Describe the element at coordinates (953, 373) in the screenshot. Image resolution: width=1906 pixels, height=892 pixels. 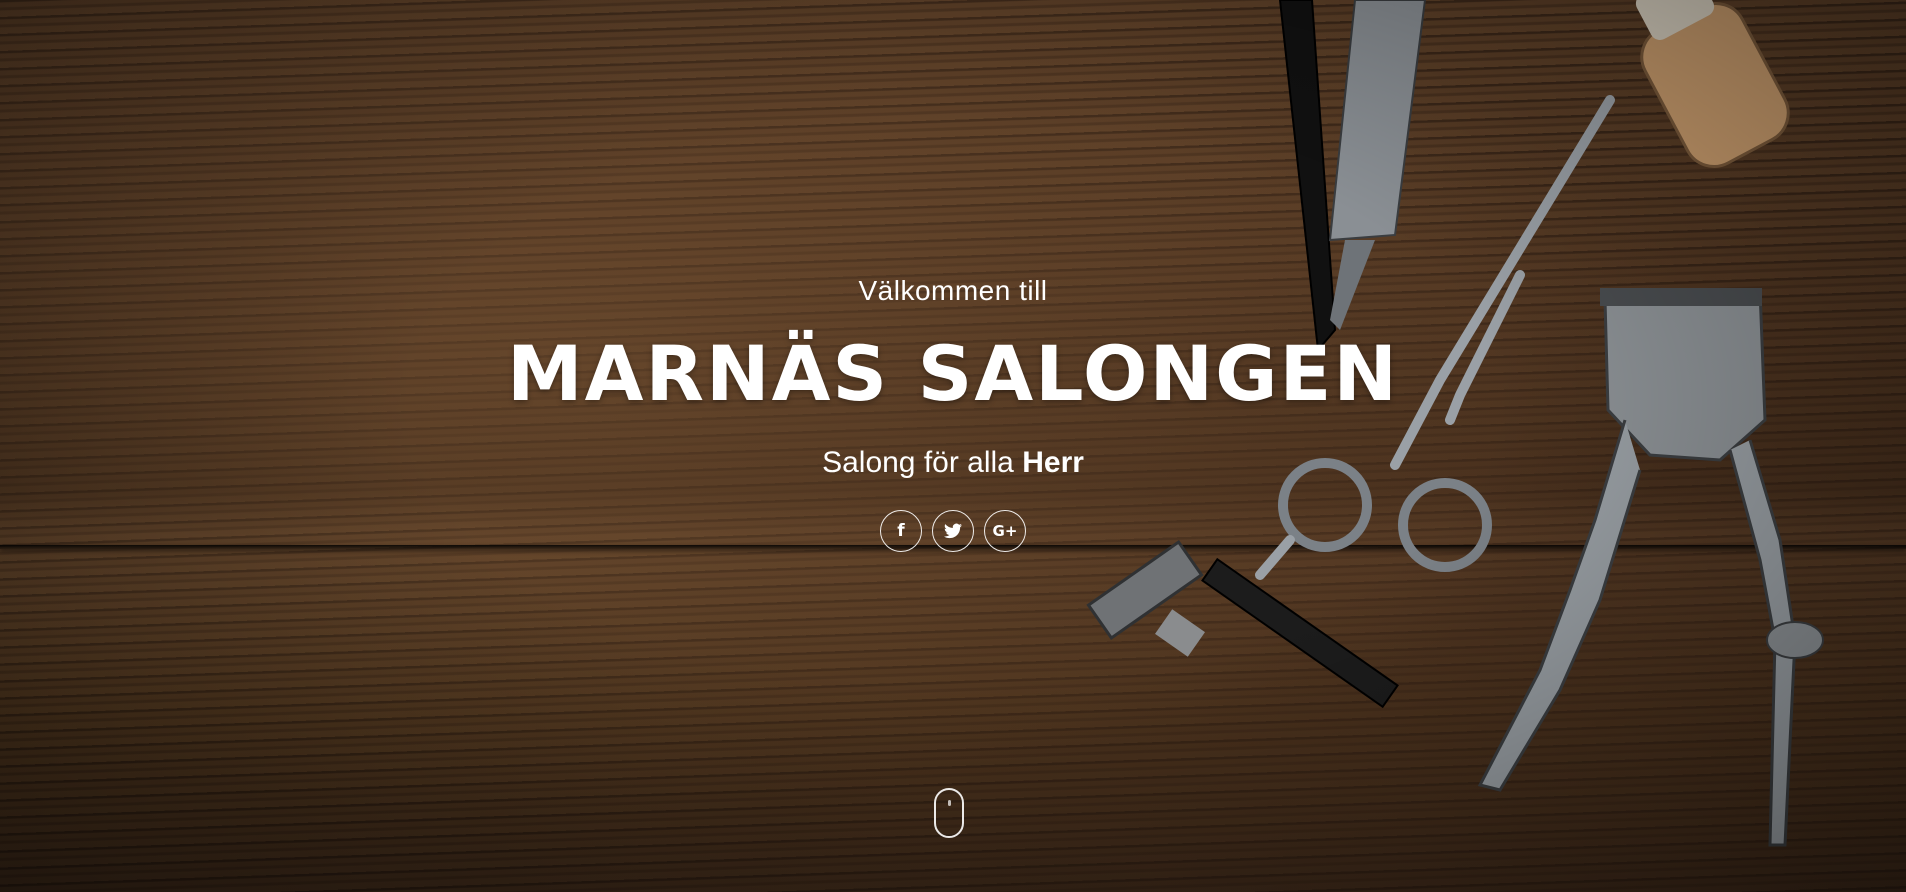
I see `site-title: MARNÄS SALONGEN` at that location.